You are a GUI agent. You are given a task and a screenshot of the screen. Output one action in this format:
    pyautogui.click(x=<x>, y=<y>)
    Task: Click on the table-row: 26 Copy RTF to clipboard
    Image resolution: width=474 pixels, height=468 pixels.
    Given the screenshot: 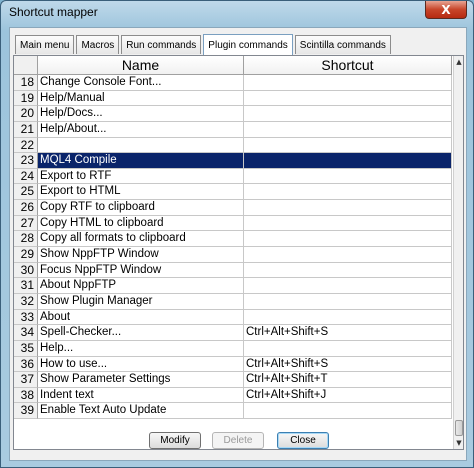 What is the action you would take?
    pyautogui.click(x=234, y=208)
    